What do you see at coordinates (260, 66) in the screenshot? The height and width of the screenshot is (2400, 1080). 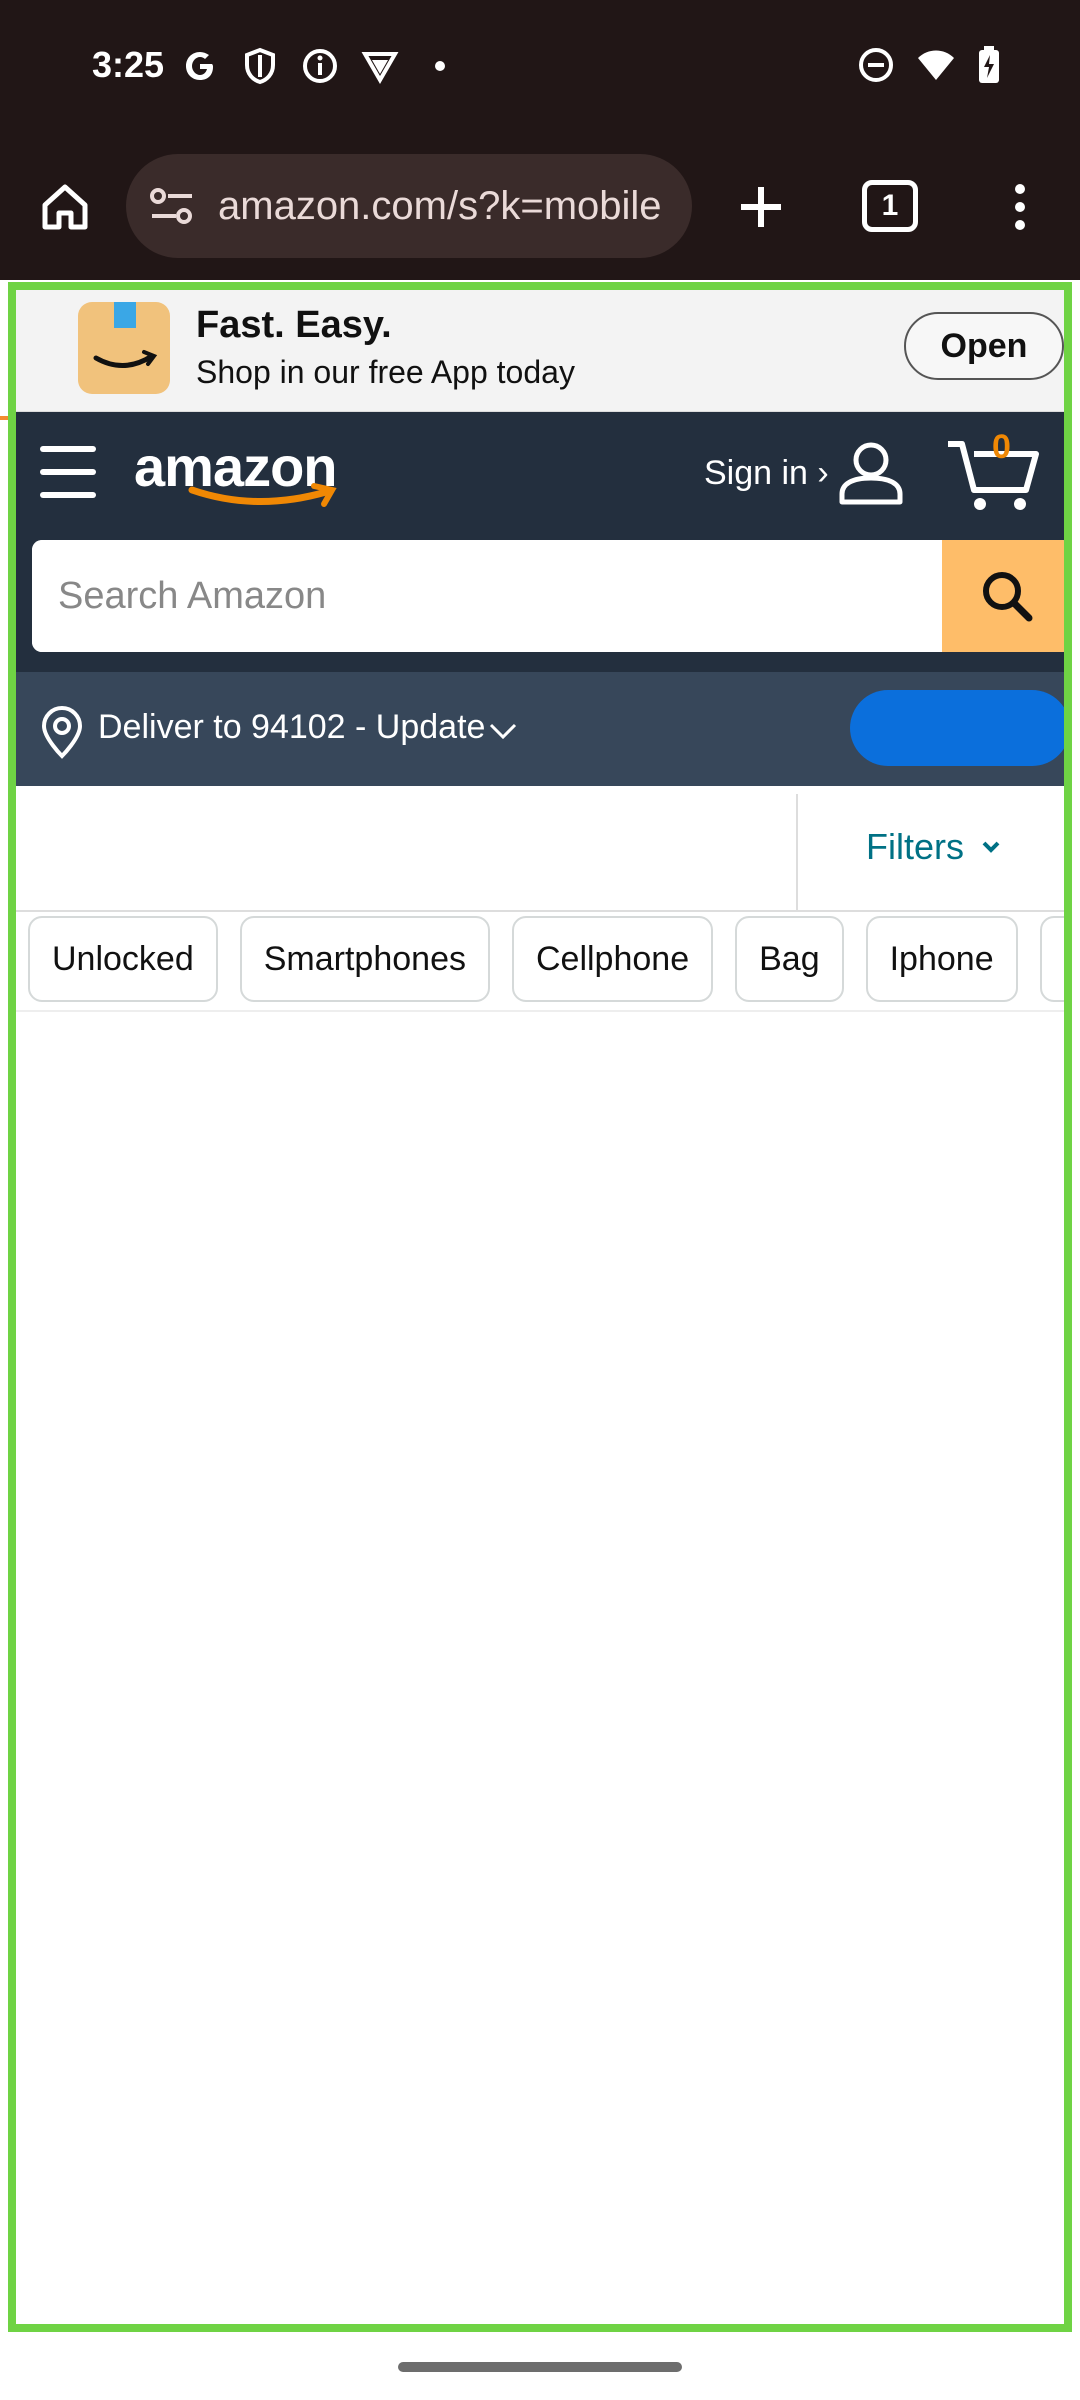 I see `shield-icon` at bounding box center [260, 66].